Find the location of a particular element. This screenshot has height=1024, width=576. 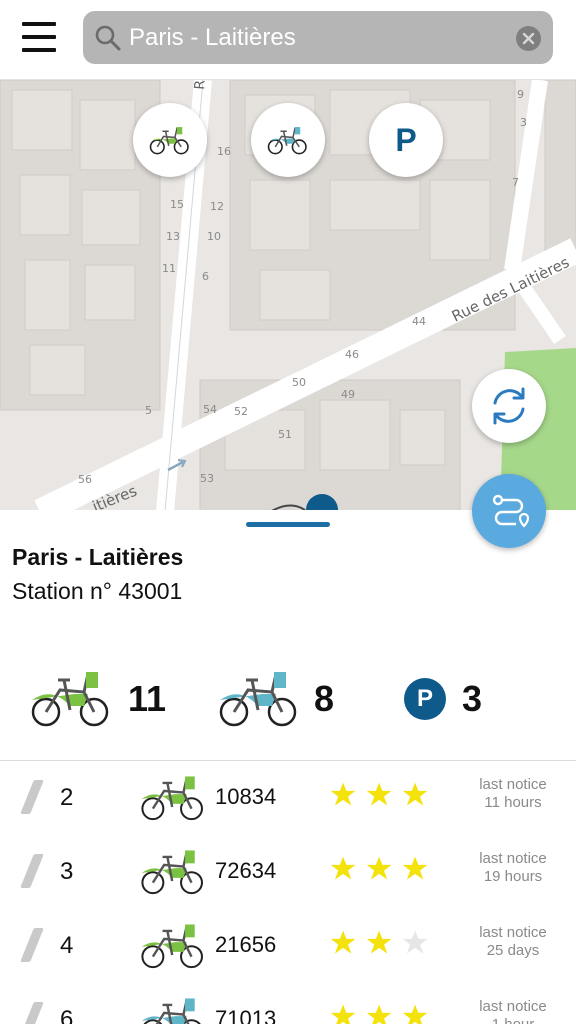

house-number: 15 is located at coordinates (177, 204).